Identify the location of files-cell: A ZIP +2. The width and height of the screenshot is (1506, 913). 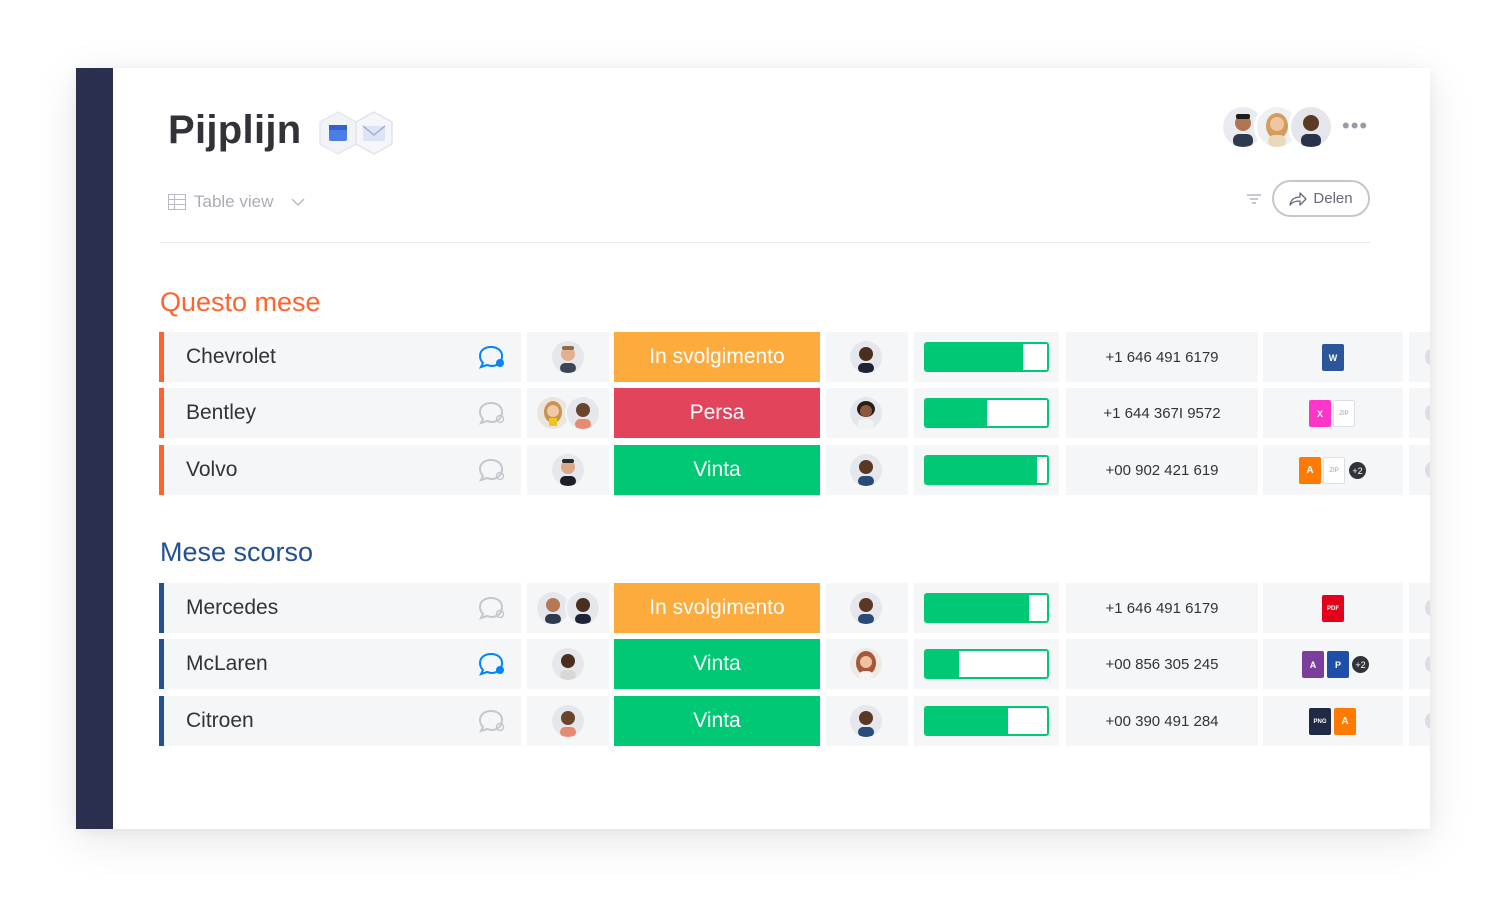
(1333, 470).